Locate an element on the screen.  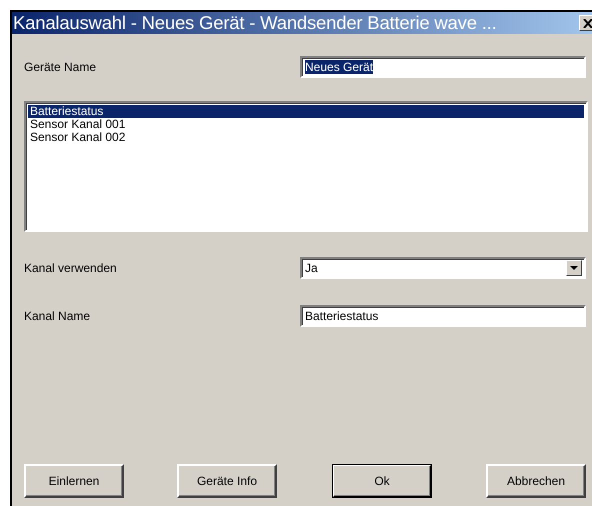
input-field: Batteriestatus is located at coordinates (443, 316).